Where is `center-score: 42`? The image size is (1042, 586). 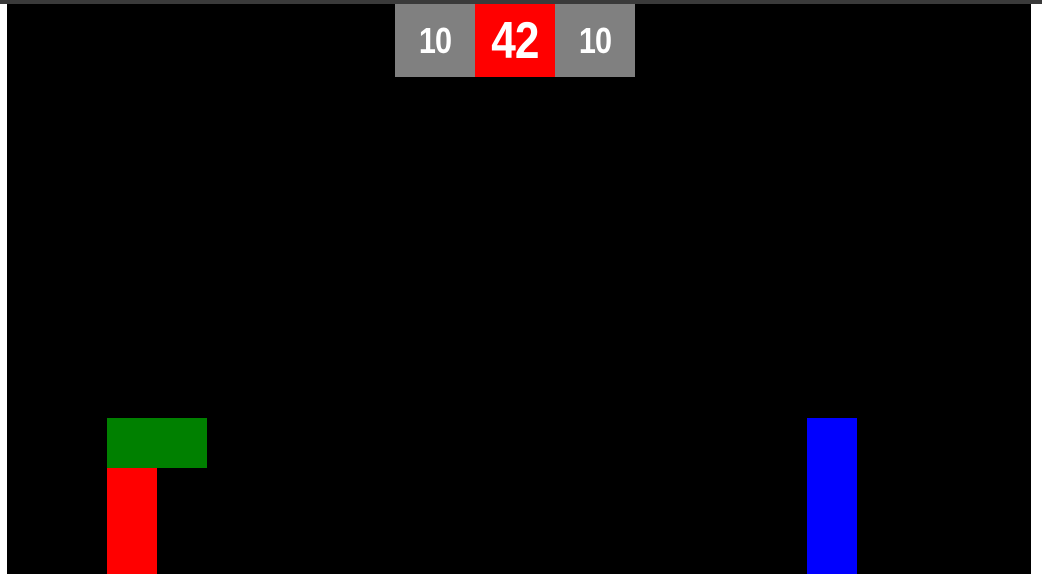
center-score: 42 is located at coordinates (515, 40).